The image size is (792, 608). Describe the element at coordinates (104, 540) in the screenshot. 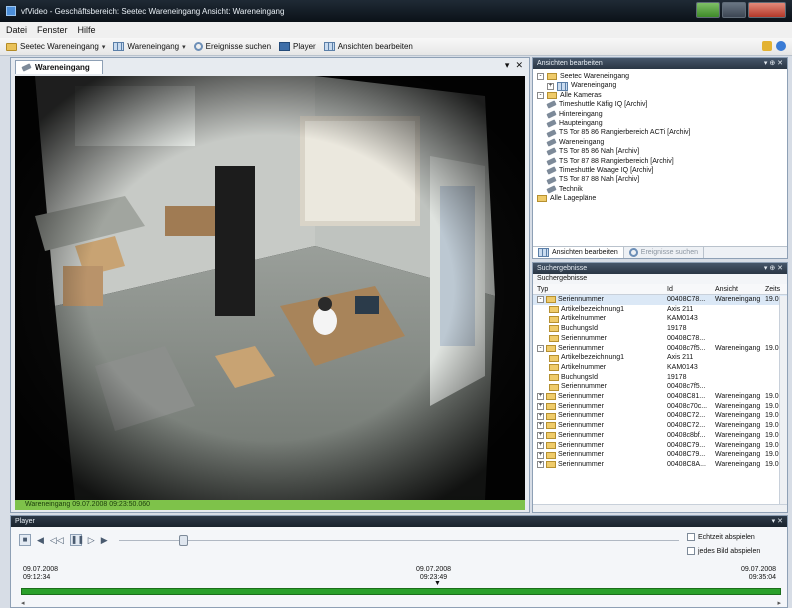

I see `play-icon: ▶` at that location.